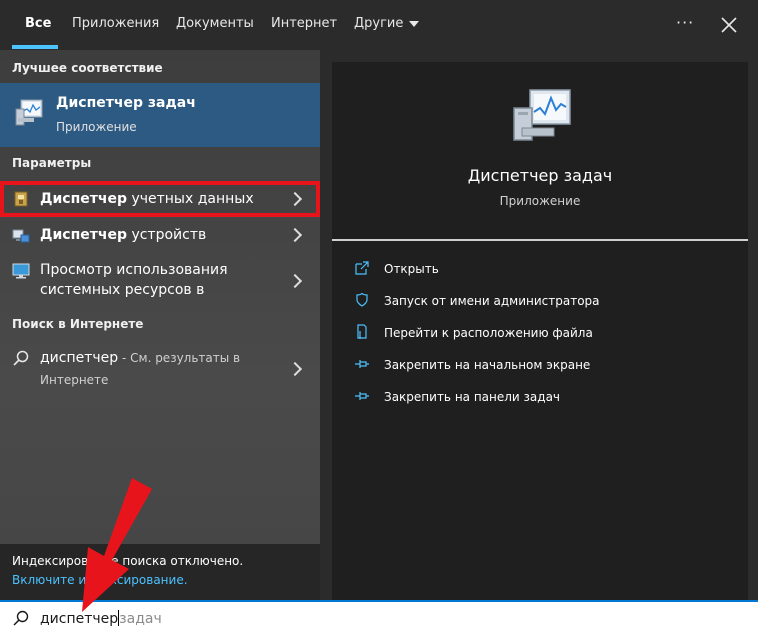 Image resolution: width=758 pixels, height=634 pixels. What do you see at coordinates (79, 619) in the screenshot?
I see `search-typed-text: диспетчер` at bounding box center [79, 619].